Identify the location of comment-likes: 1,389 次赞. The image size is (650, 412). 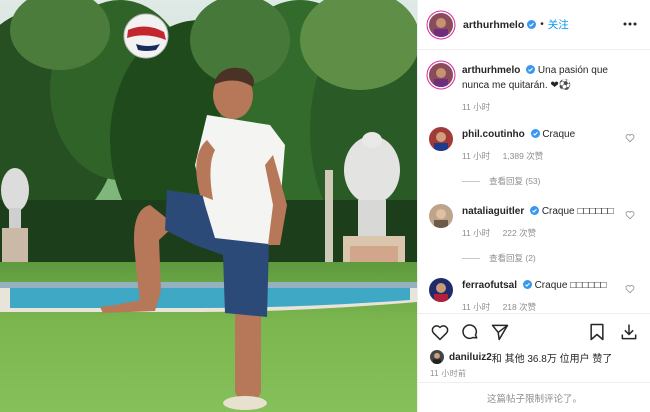
(523, 156).